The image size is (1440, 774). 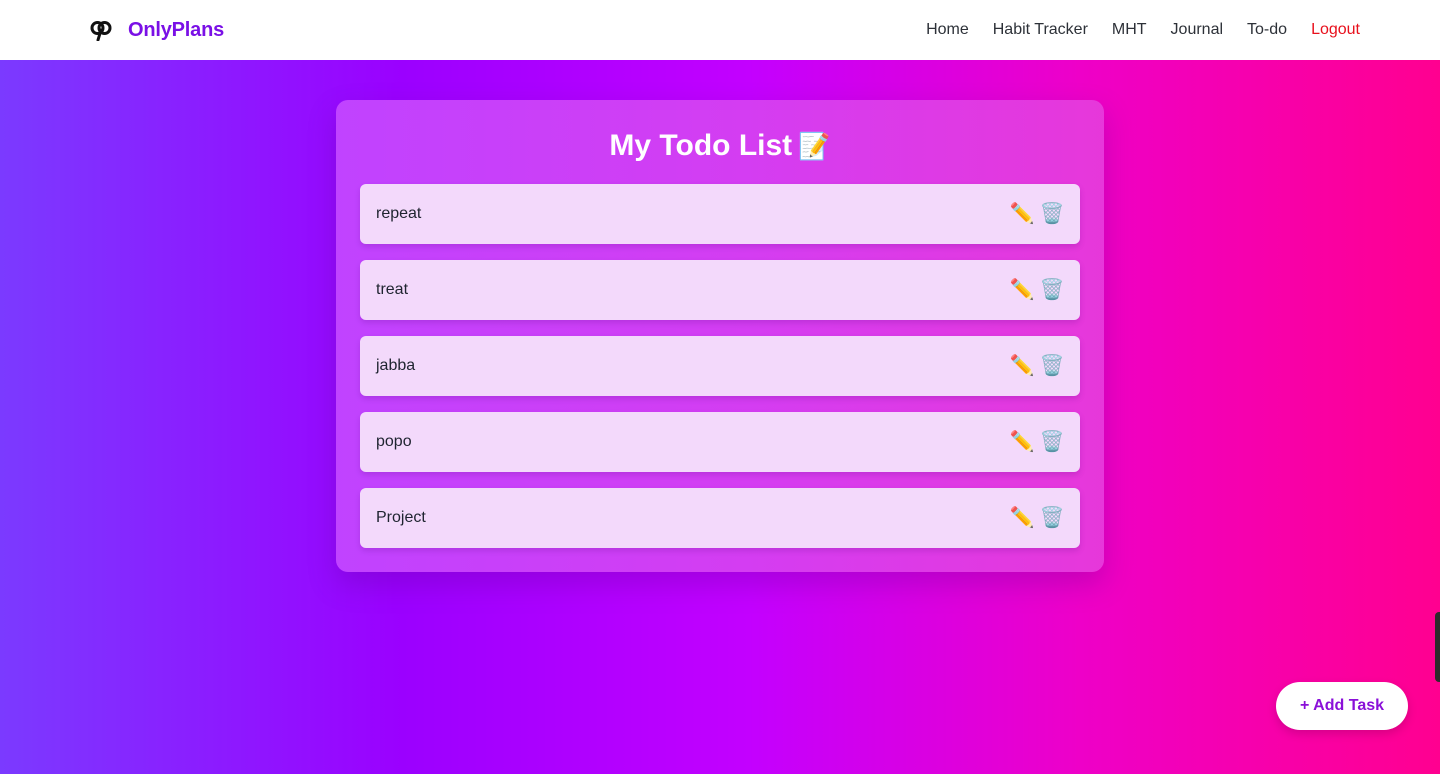 I want to click on todo-item: Project ✏️ 🗑️, so click(x=720, y=518).